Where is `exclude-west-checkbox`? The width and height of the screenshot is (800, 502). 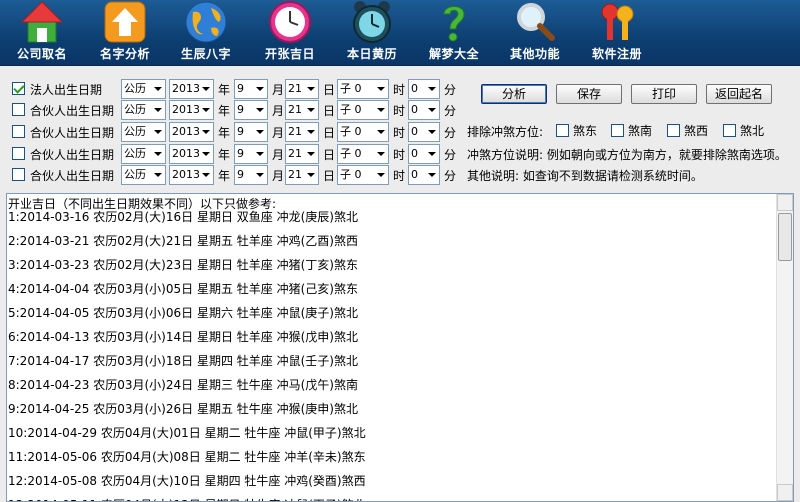 exclude-west-checkbox is located at coordinates (673, 130).